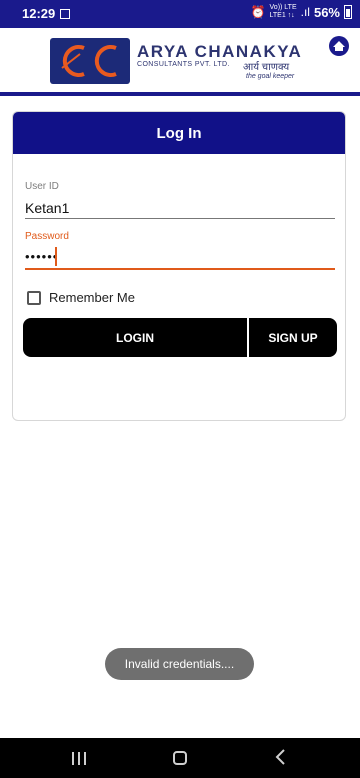 This screenshot has height=778, width=360. Describe the element at coordinates (282, 15) in the screenshot. I see `network-label-bottom: LTE1 ↑↓` at that location.